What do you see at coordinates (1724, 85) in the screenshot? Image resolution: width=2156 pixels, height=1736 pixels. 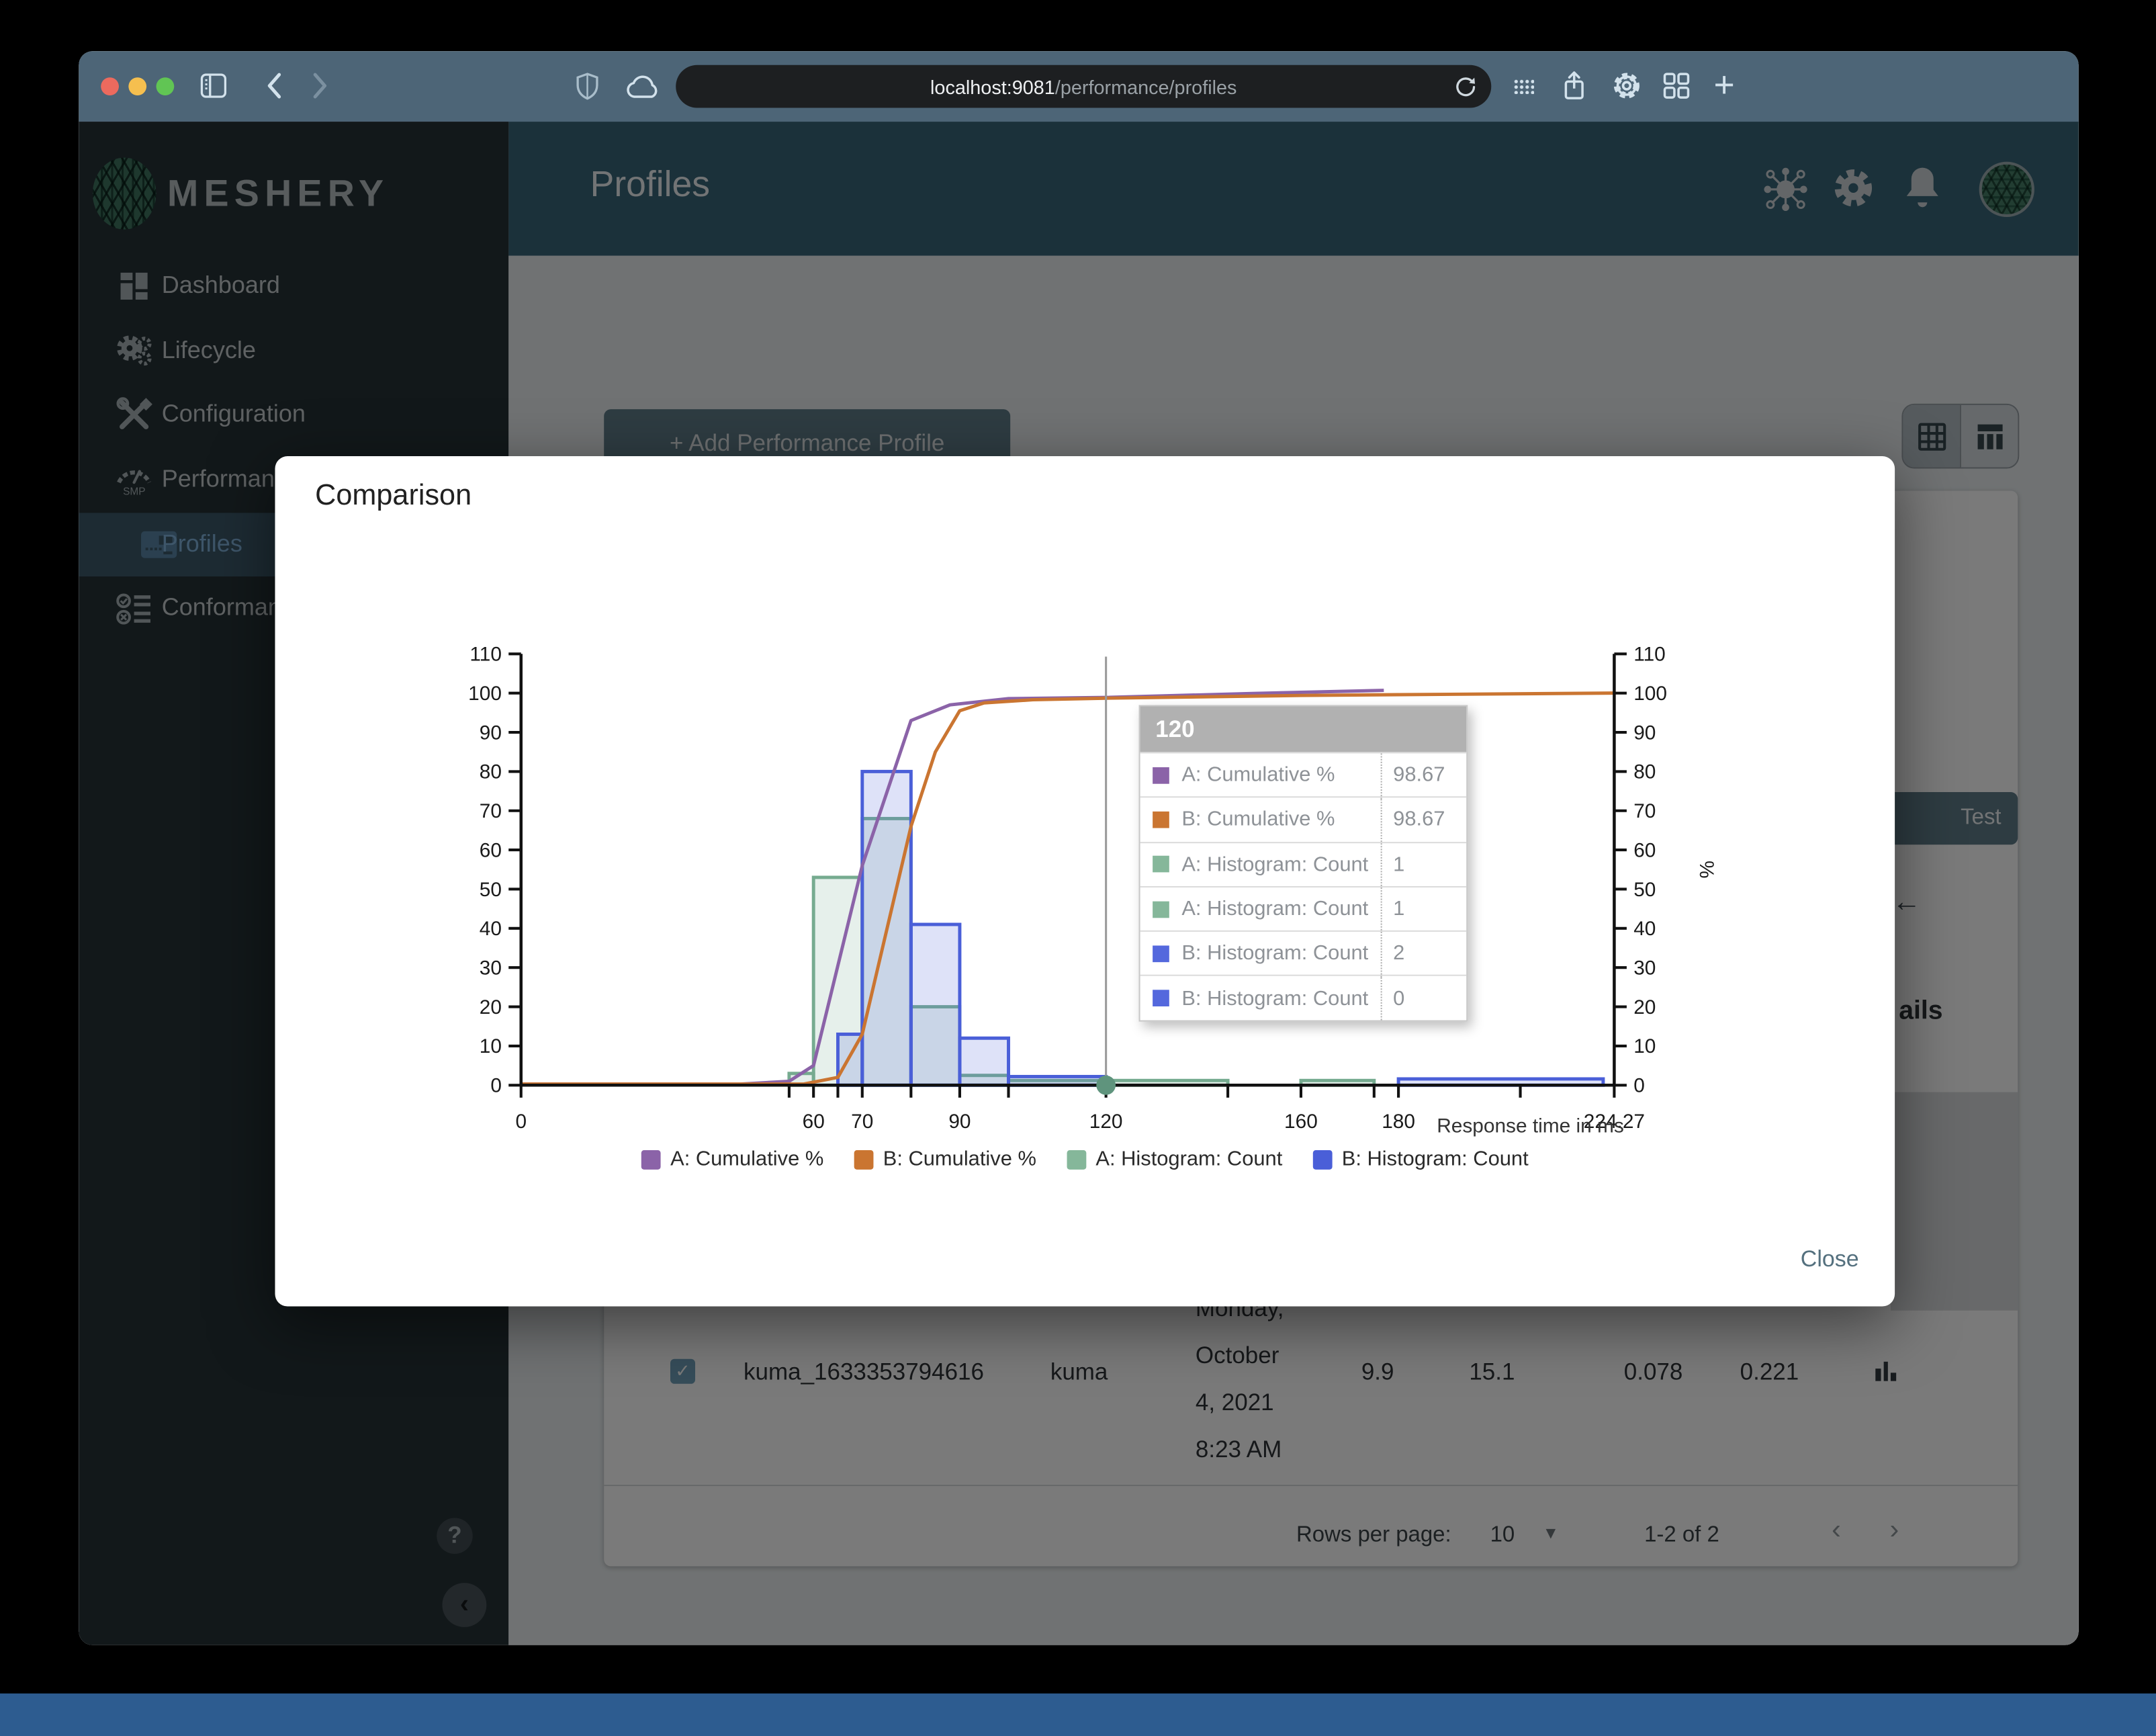 I see `new-tab-icon: +` at bounding box center [1724, 85].